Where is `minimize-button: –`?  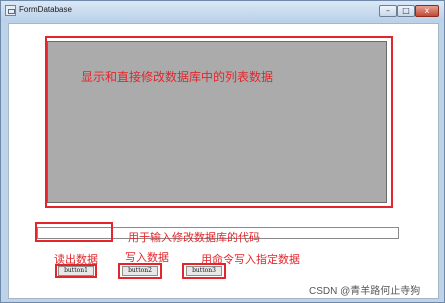
minimize-button: – is located at coordinates (388, 11).